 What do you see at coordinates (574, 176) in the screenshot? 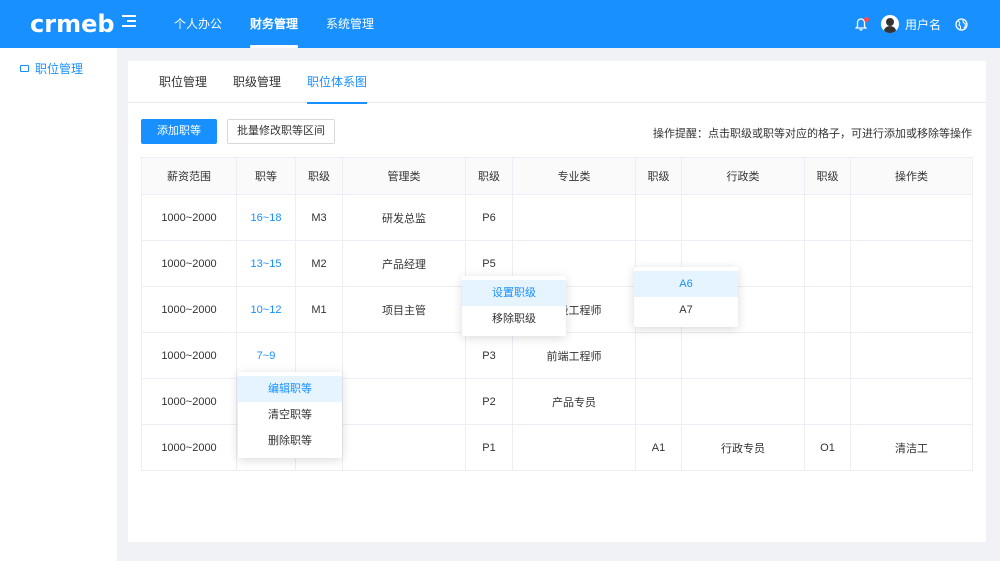
I see `header-professional-class: 专业类` at bounding box center [574, 176].